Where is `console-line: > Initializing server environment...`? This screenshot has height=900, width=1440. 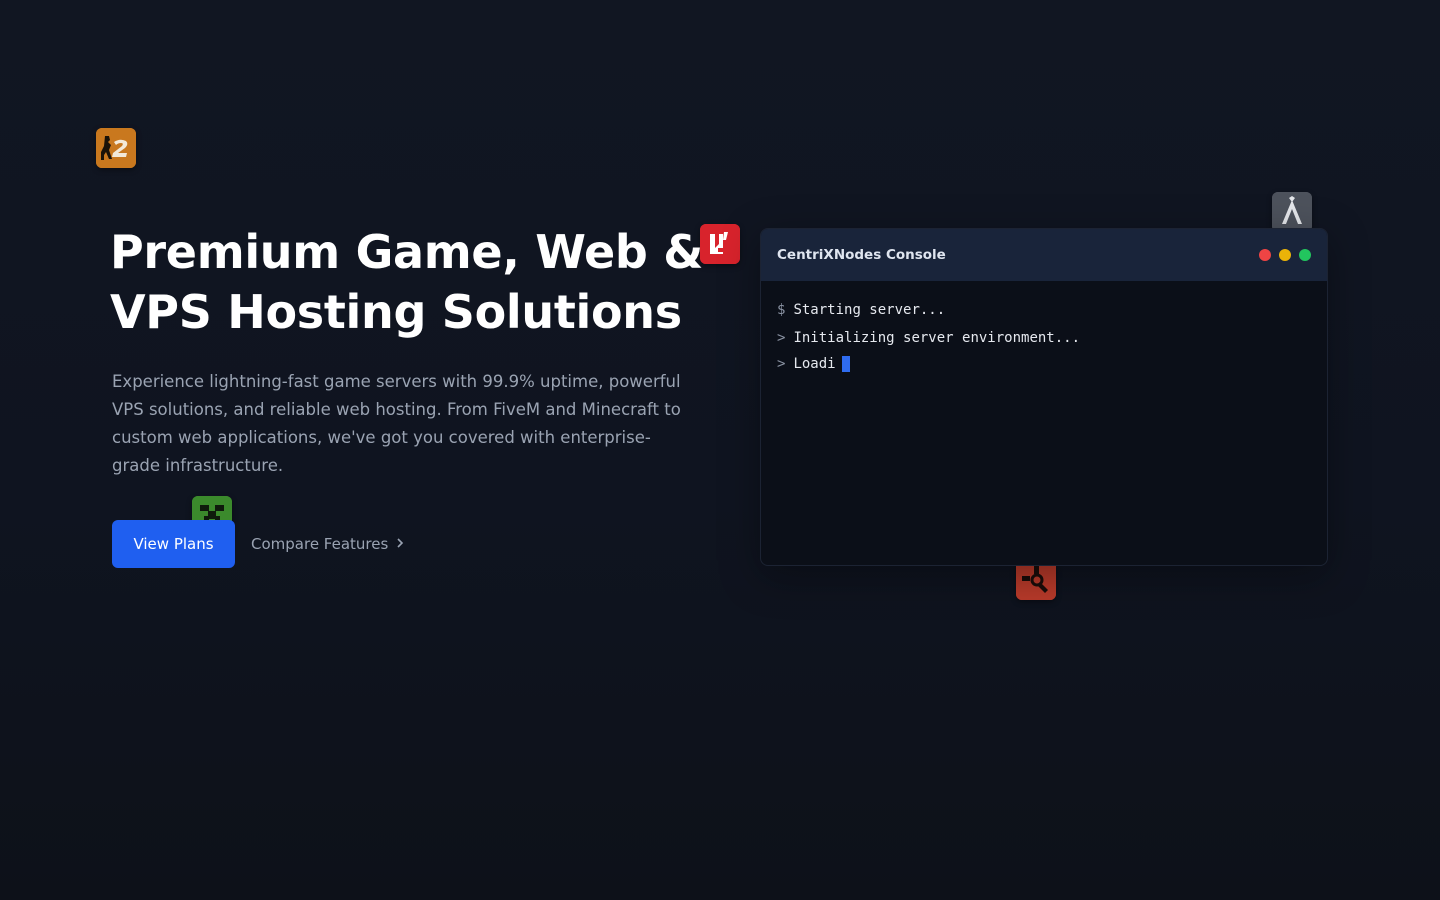
console-line: > Initializing server environment... is located at coordinates (1044, 340).